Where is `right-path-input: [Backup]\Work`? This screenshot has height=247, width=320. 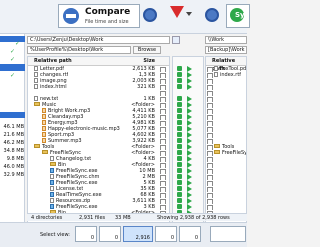 right-path-input: [Backup]\Work is located at coordinates (226, 50).